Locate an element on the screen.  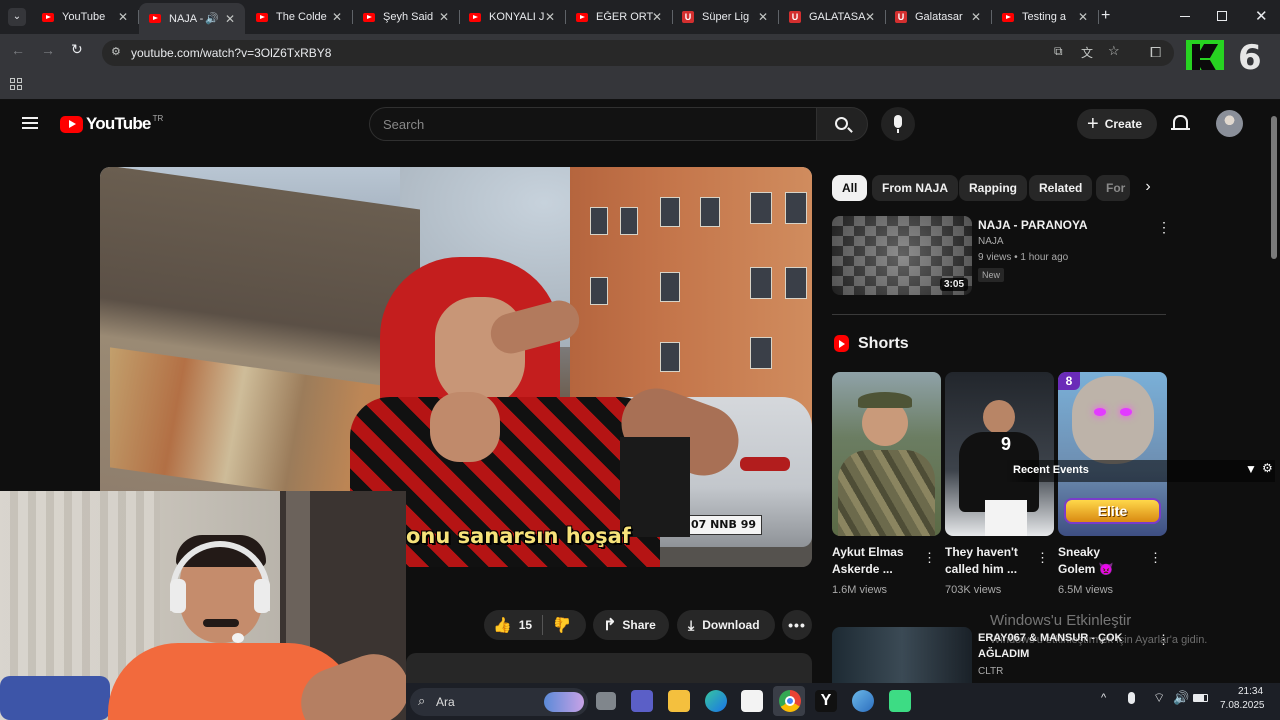
tab-search-button: ⌄ is located at coordinates (17, 17).